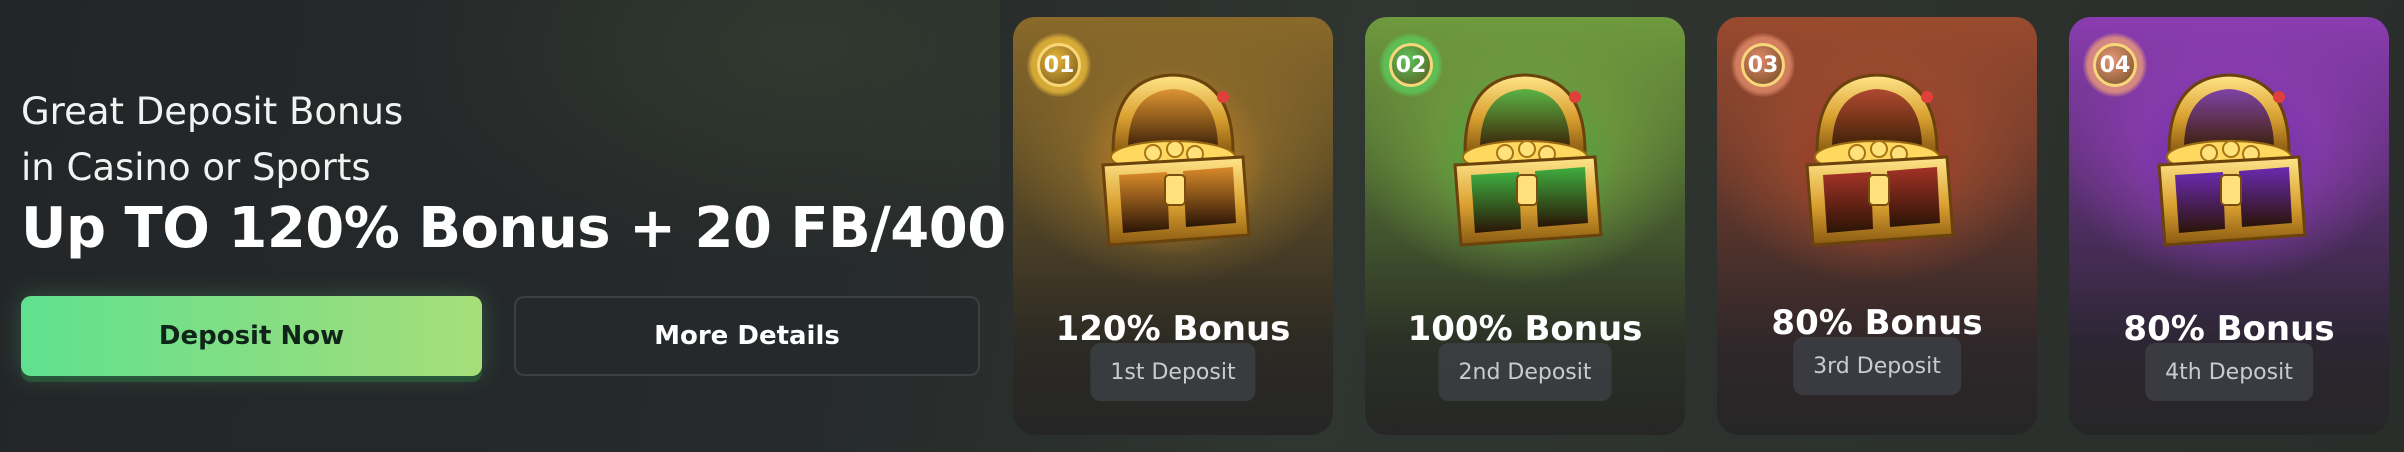 The image size is (2404, 452). Describe the element at coordinates (1173, 372) in the screenshot. I see `card-deposit-label: 1st Deposit` at that location.